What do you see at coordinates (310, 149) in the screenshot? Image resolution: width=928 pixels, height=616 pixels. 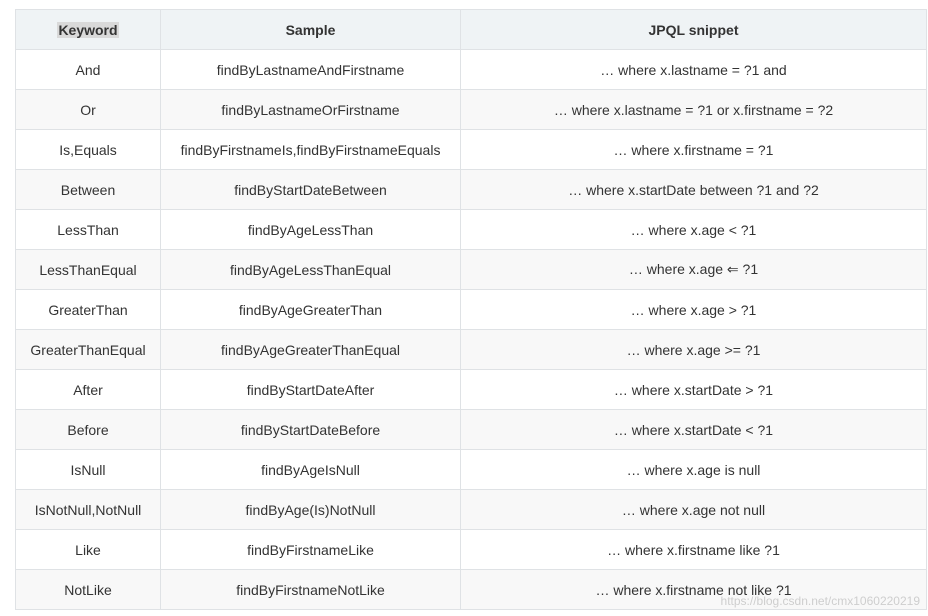 I see `sample-cell: findByFirstnameIs,findByFirstnameEquals` at bounding box center [310, 149].